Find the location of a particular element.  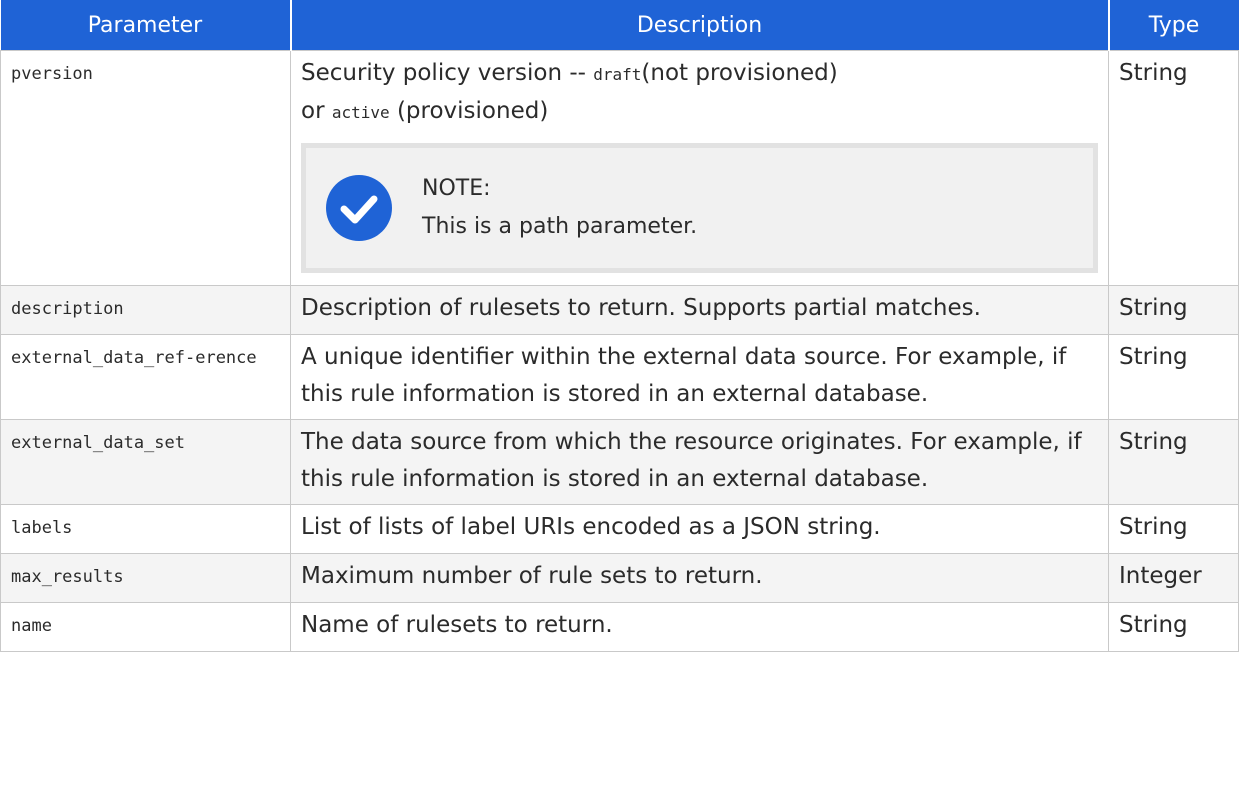

description-cell: Name of rulesets to return. is located at coordinates (699, 627).